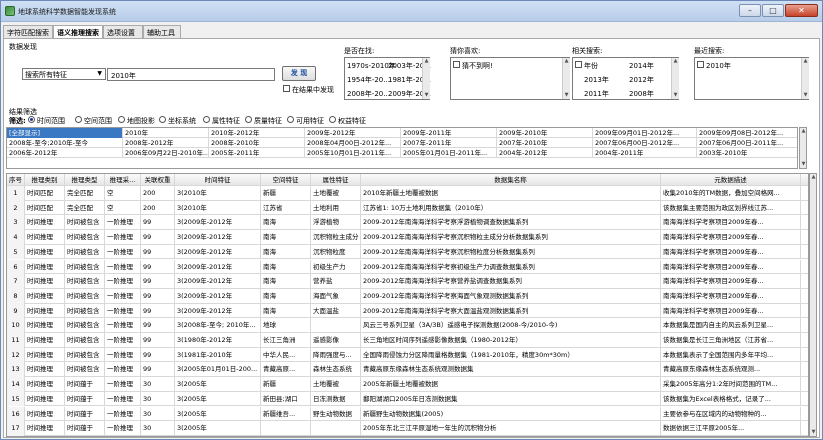  I want to click on column-header: 关联权重, so click(158, 180).